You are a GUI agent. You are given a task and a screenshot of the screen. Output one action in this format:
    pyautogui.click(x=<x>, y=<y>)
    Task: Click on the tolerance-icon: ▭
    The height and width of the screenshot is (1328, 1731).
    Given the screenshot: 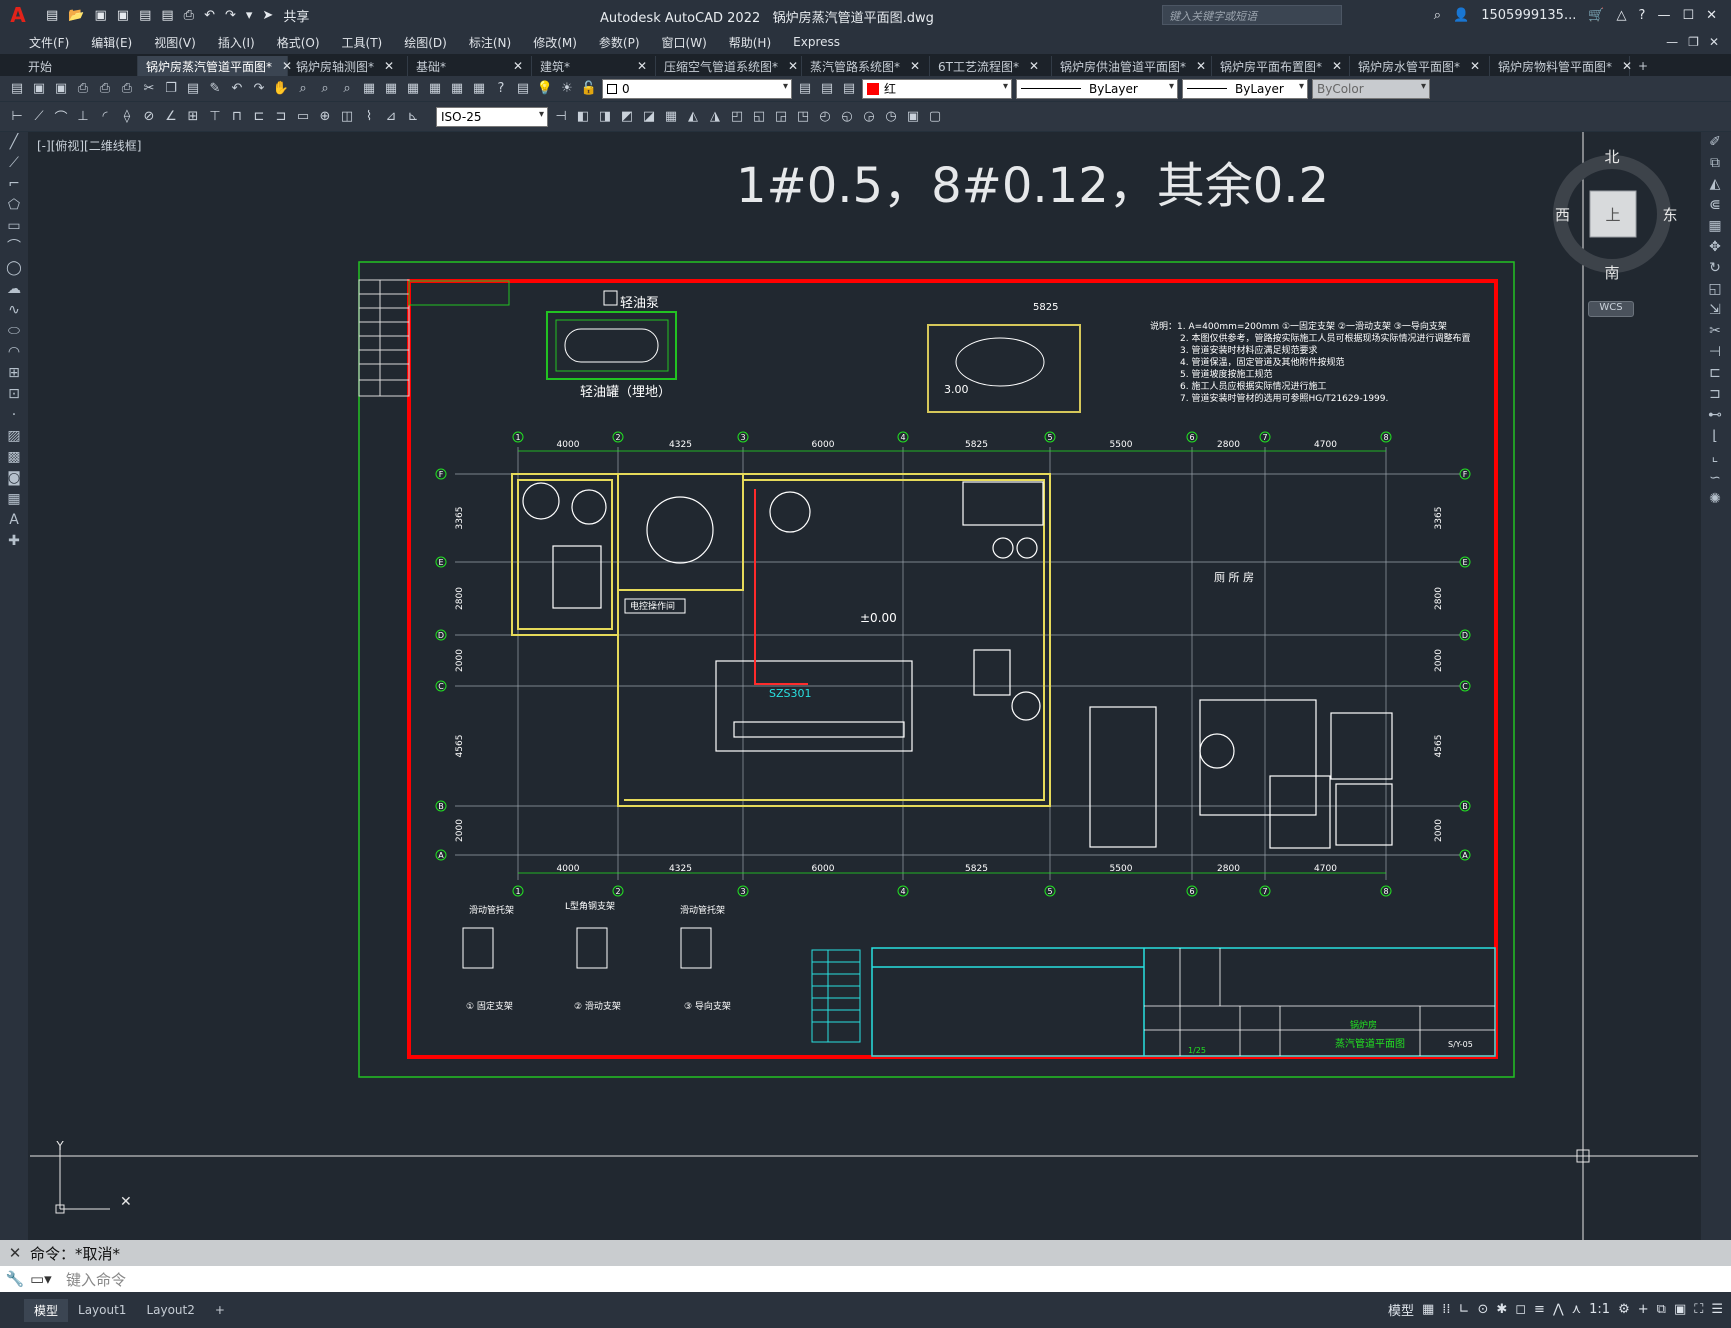 What is the action you would take?
    pyautogui.click(x=303, y=117)
    